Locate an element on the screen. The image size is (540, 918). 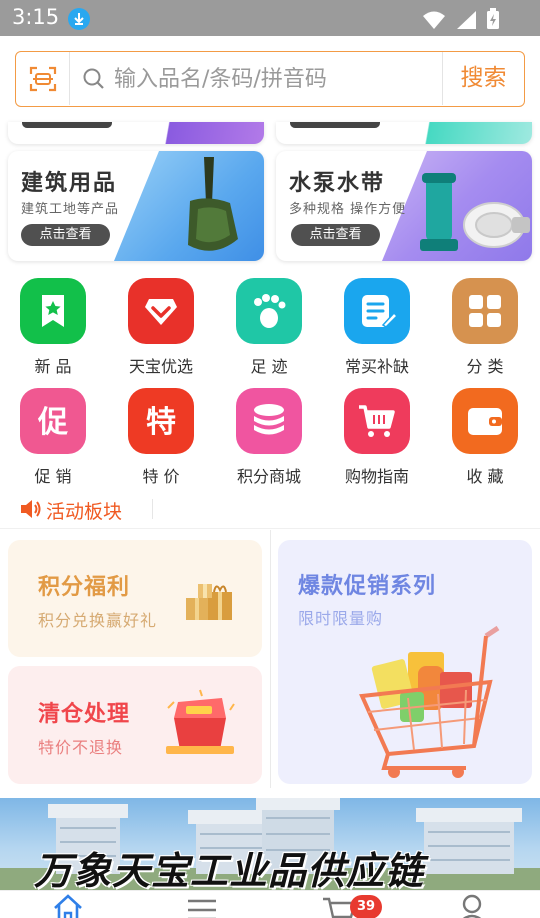
grid-item-points-mall: 积分商城 is located at coordinates (269, 437).